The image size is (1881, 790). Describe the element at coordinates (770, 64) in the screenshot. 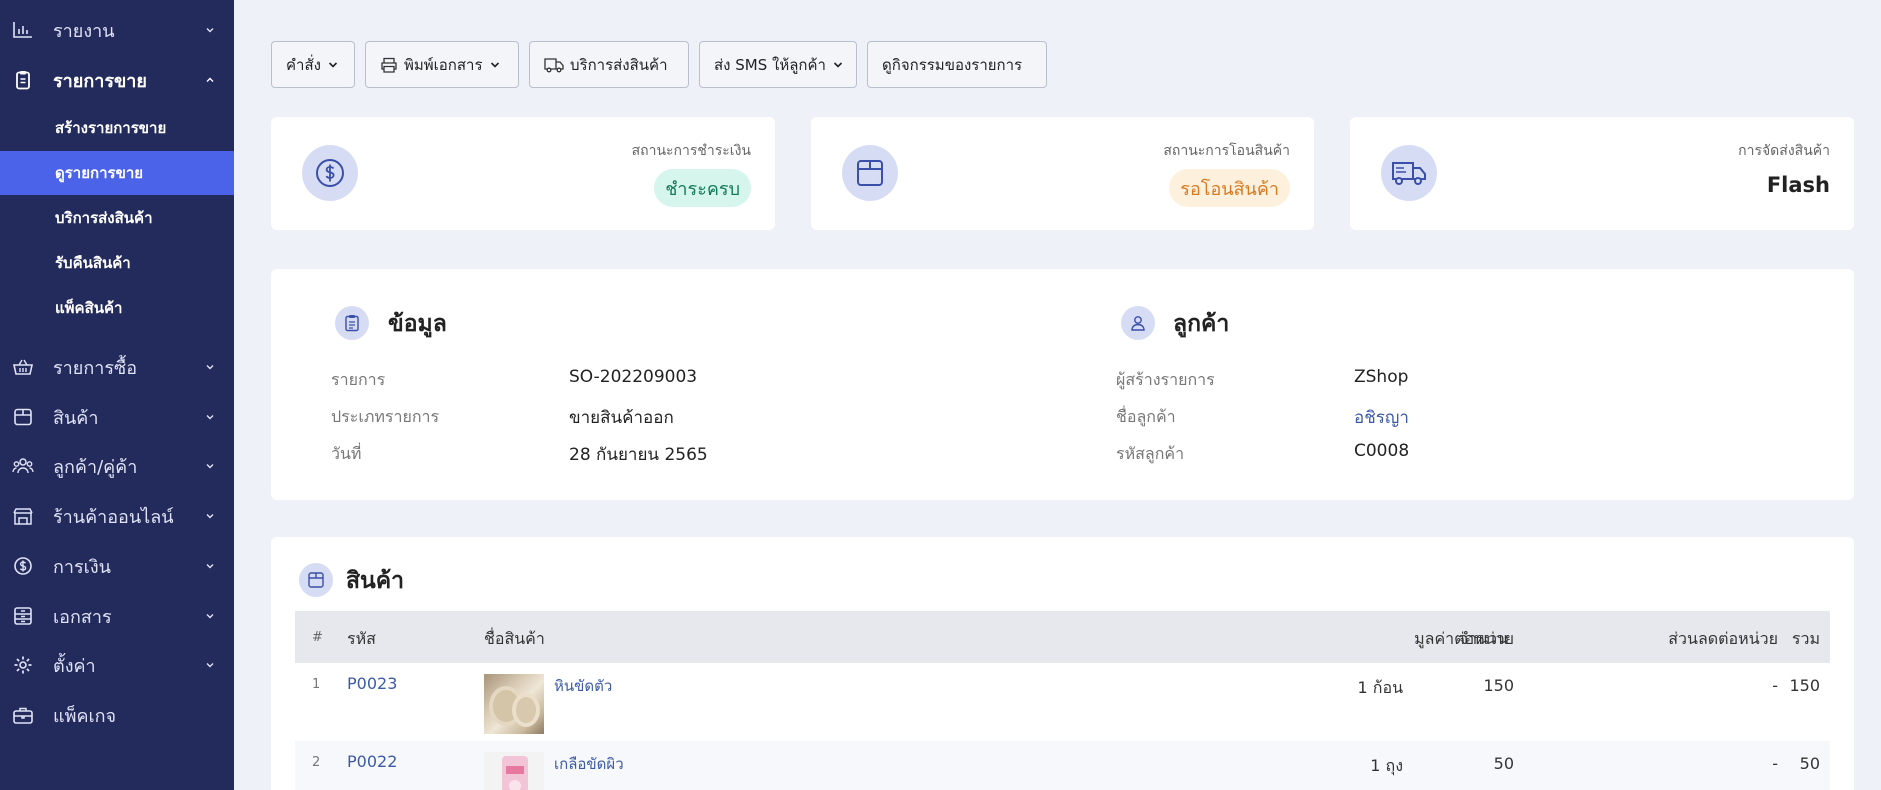

I see `button-label: ส่ง SMS ให้ลูกค้า` at that location.